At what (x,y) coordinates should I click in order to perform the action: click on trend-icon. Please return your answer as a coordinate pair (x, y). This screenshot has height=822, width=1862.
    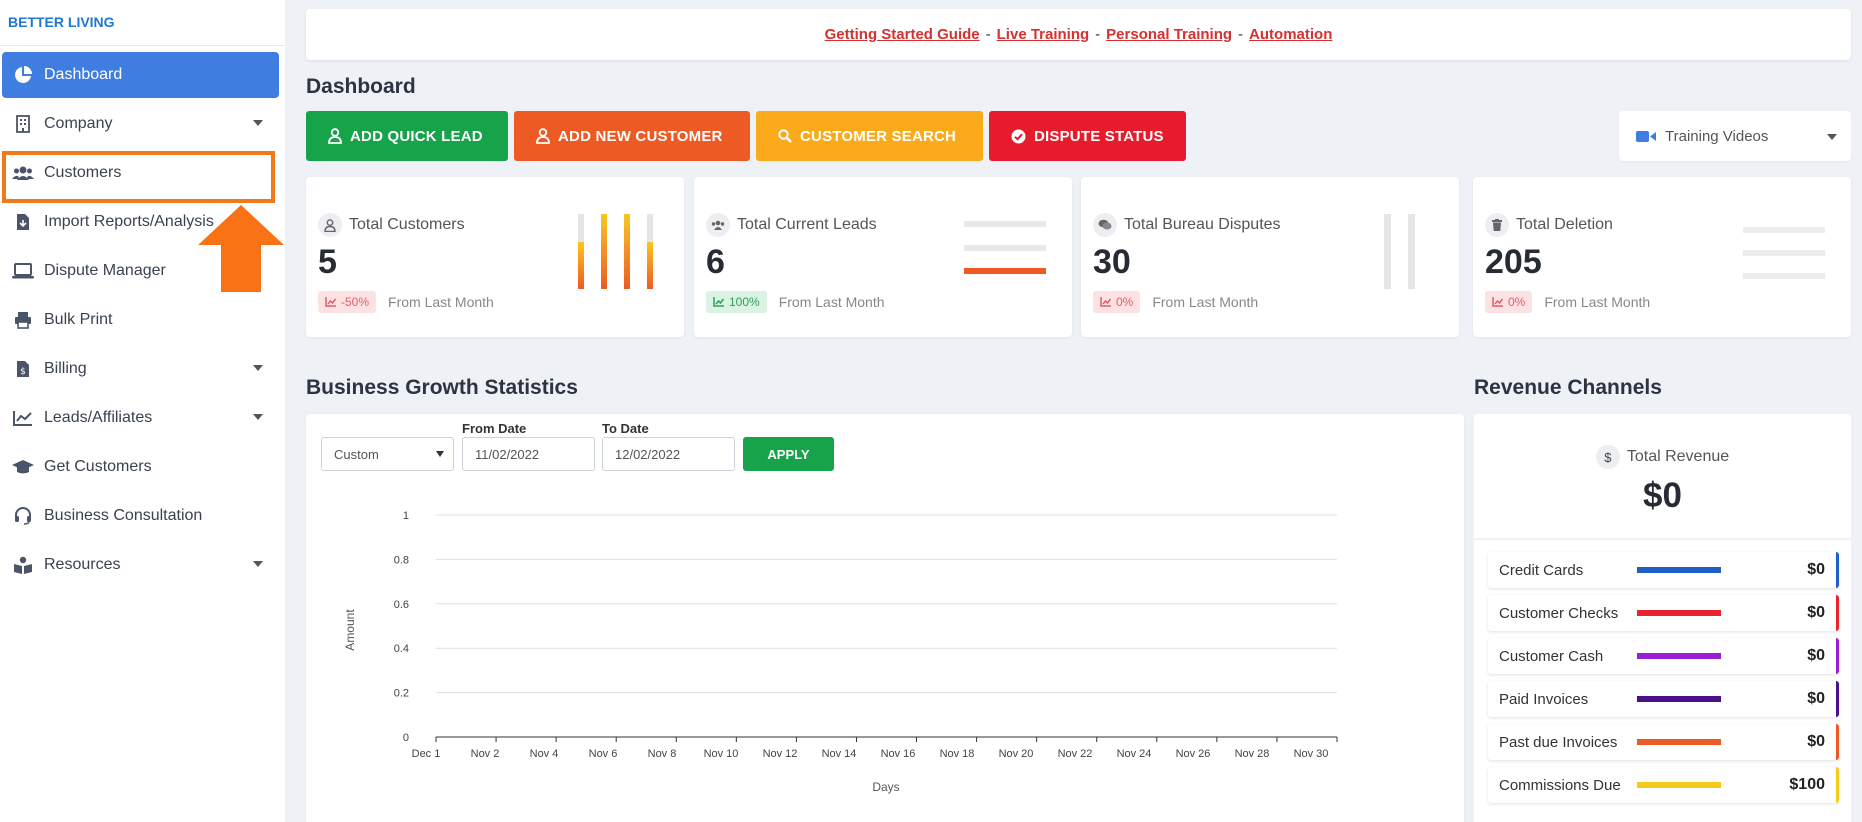
    Looking at the image, I should click on (1498, 302).